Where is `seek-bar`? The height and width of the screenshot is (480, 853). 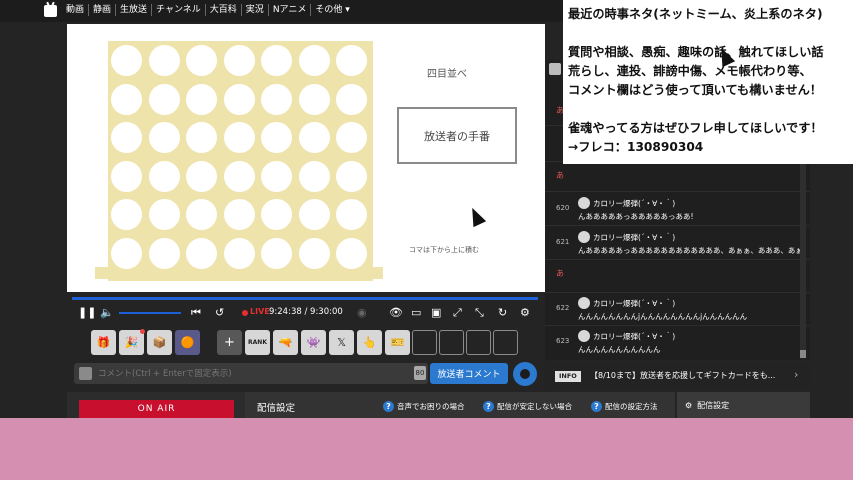
seek-bar is located at coordinates (305, 298).